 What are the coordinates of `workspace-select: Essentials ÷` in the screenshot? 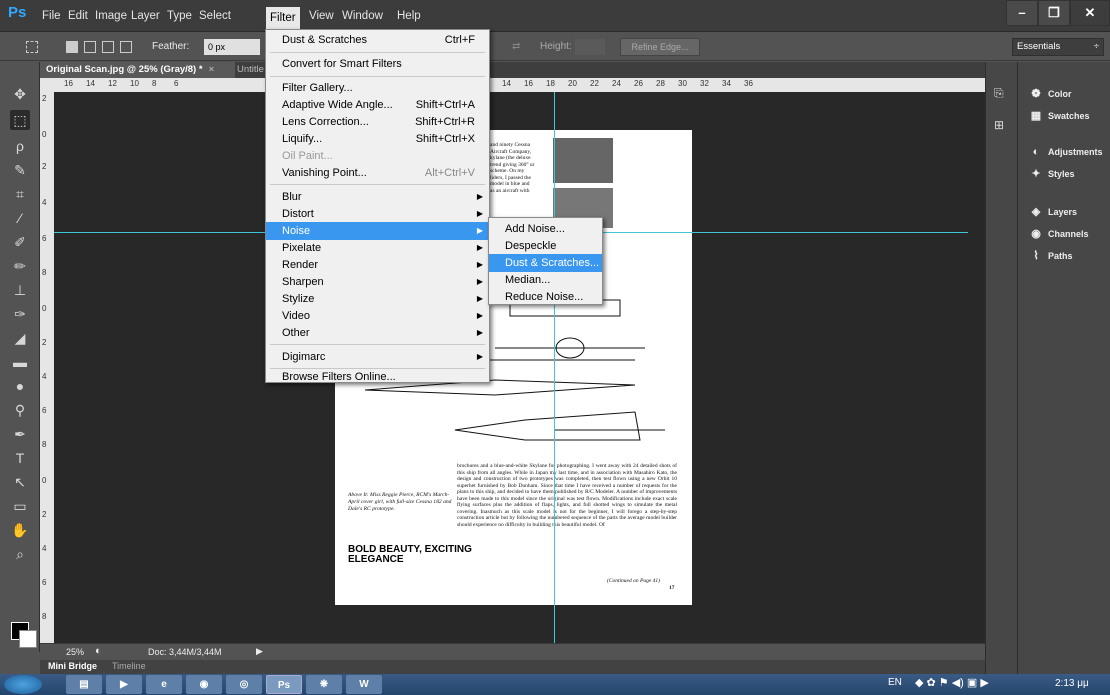 It's located at (1058, 47).